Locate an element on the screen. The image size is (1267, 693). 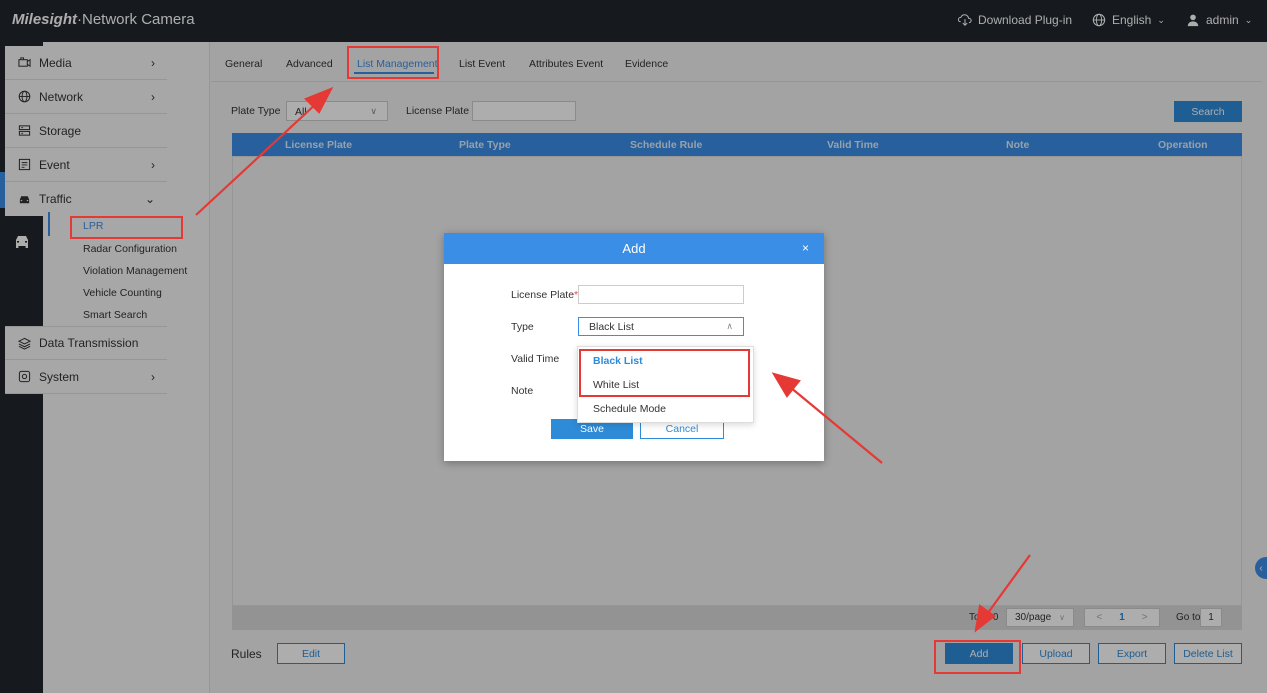
dialog-license-plate-input is located at coordinates (661, 294).